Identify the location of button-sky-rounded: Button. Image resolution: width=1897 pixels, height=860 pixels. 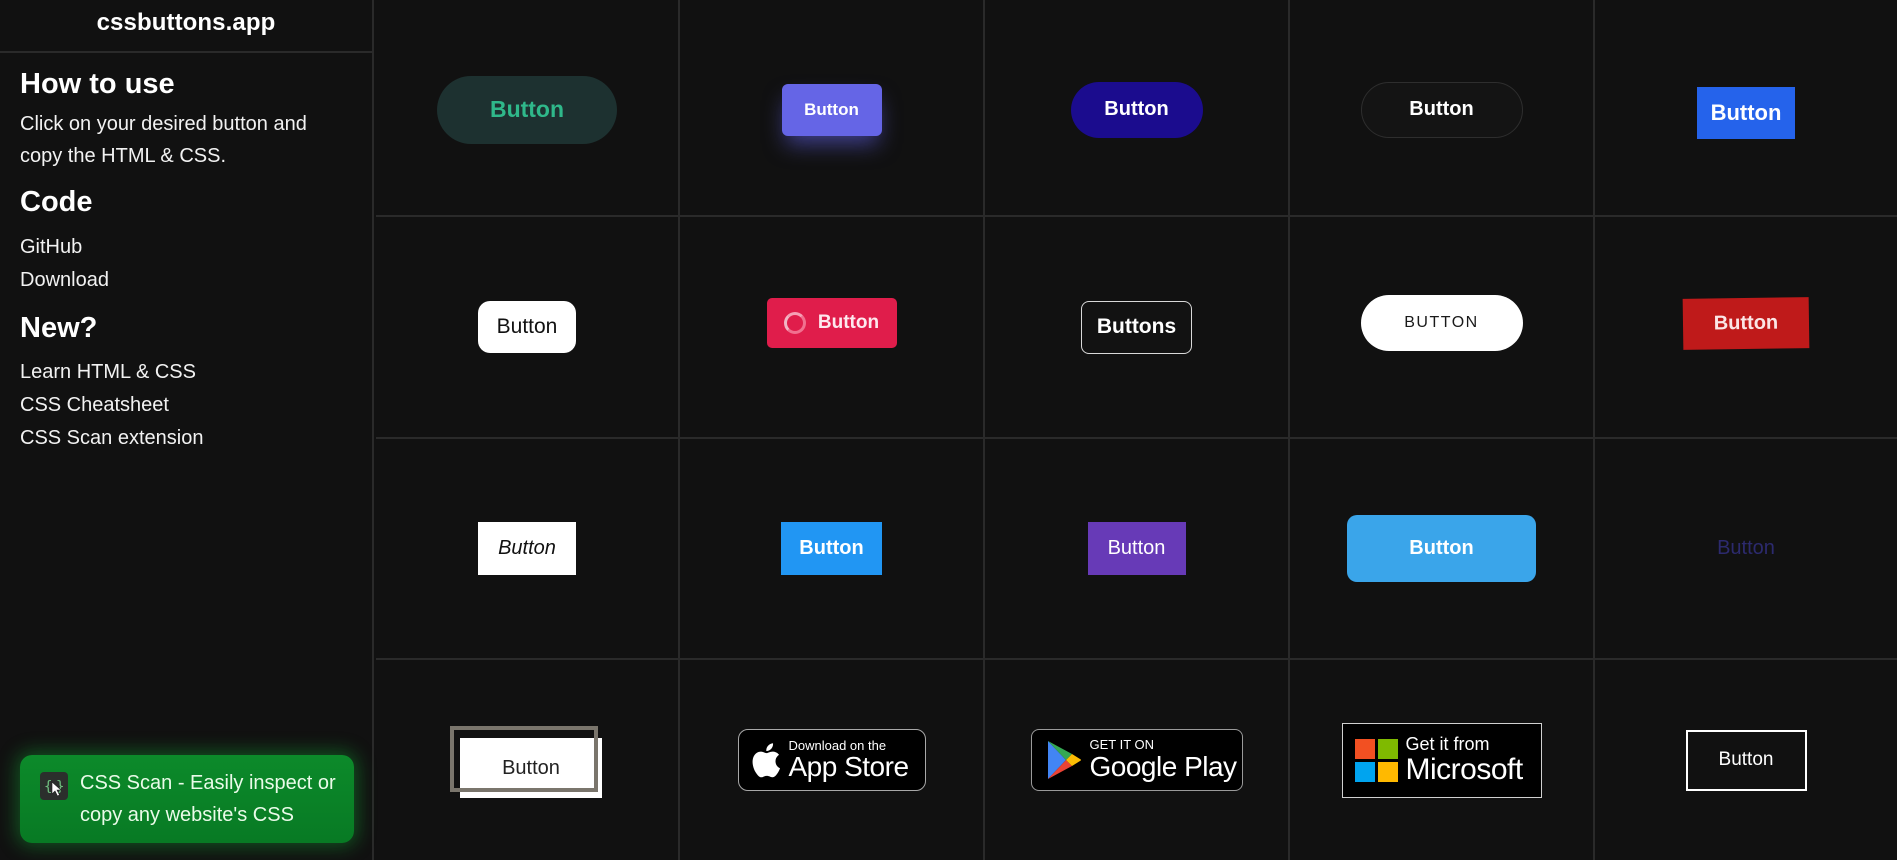
(1441, 548).